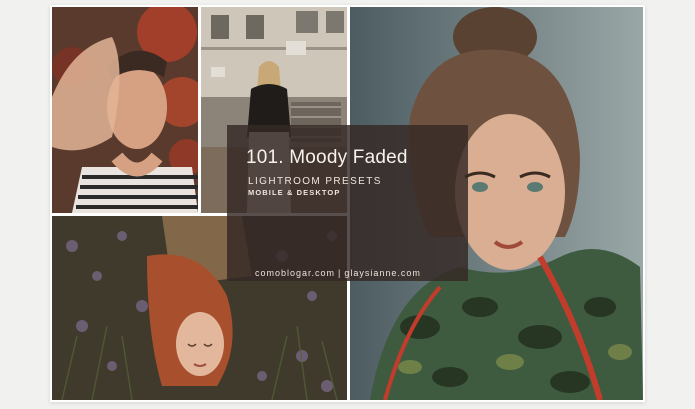 This screenshot has height=409, width=695. I want to click on credit-left: comoblogar.com, so click(295, 273).